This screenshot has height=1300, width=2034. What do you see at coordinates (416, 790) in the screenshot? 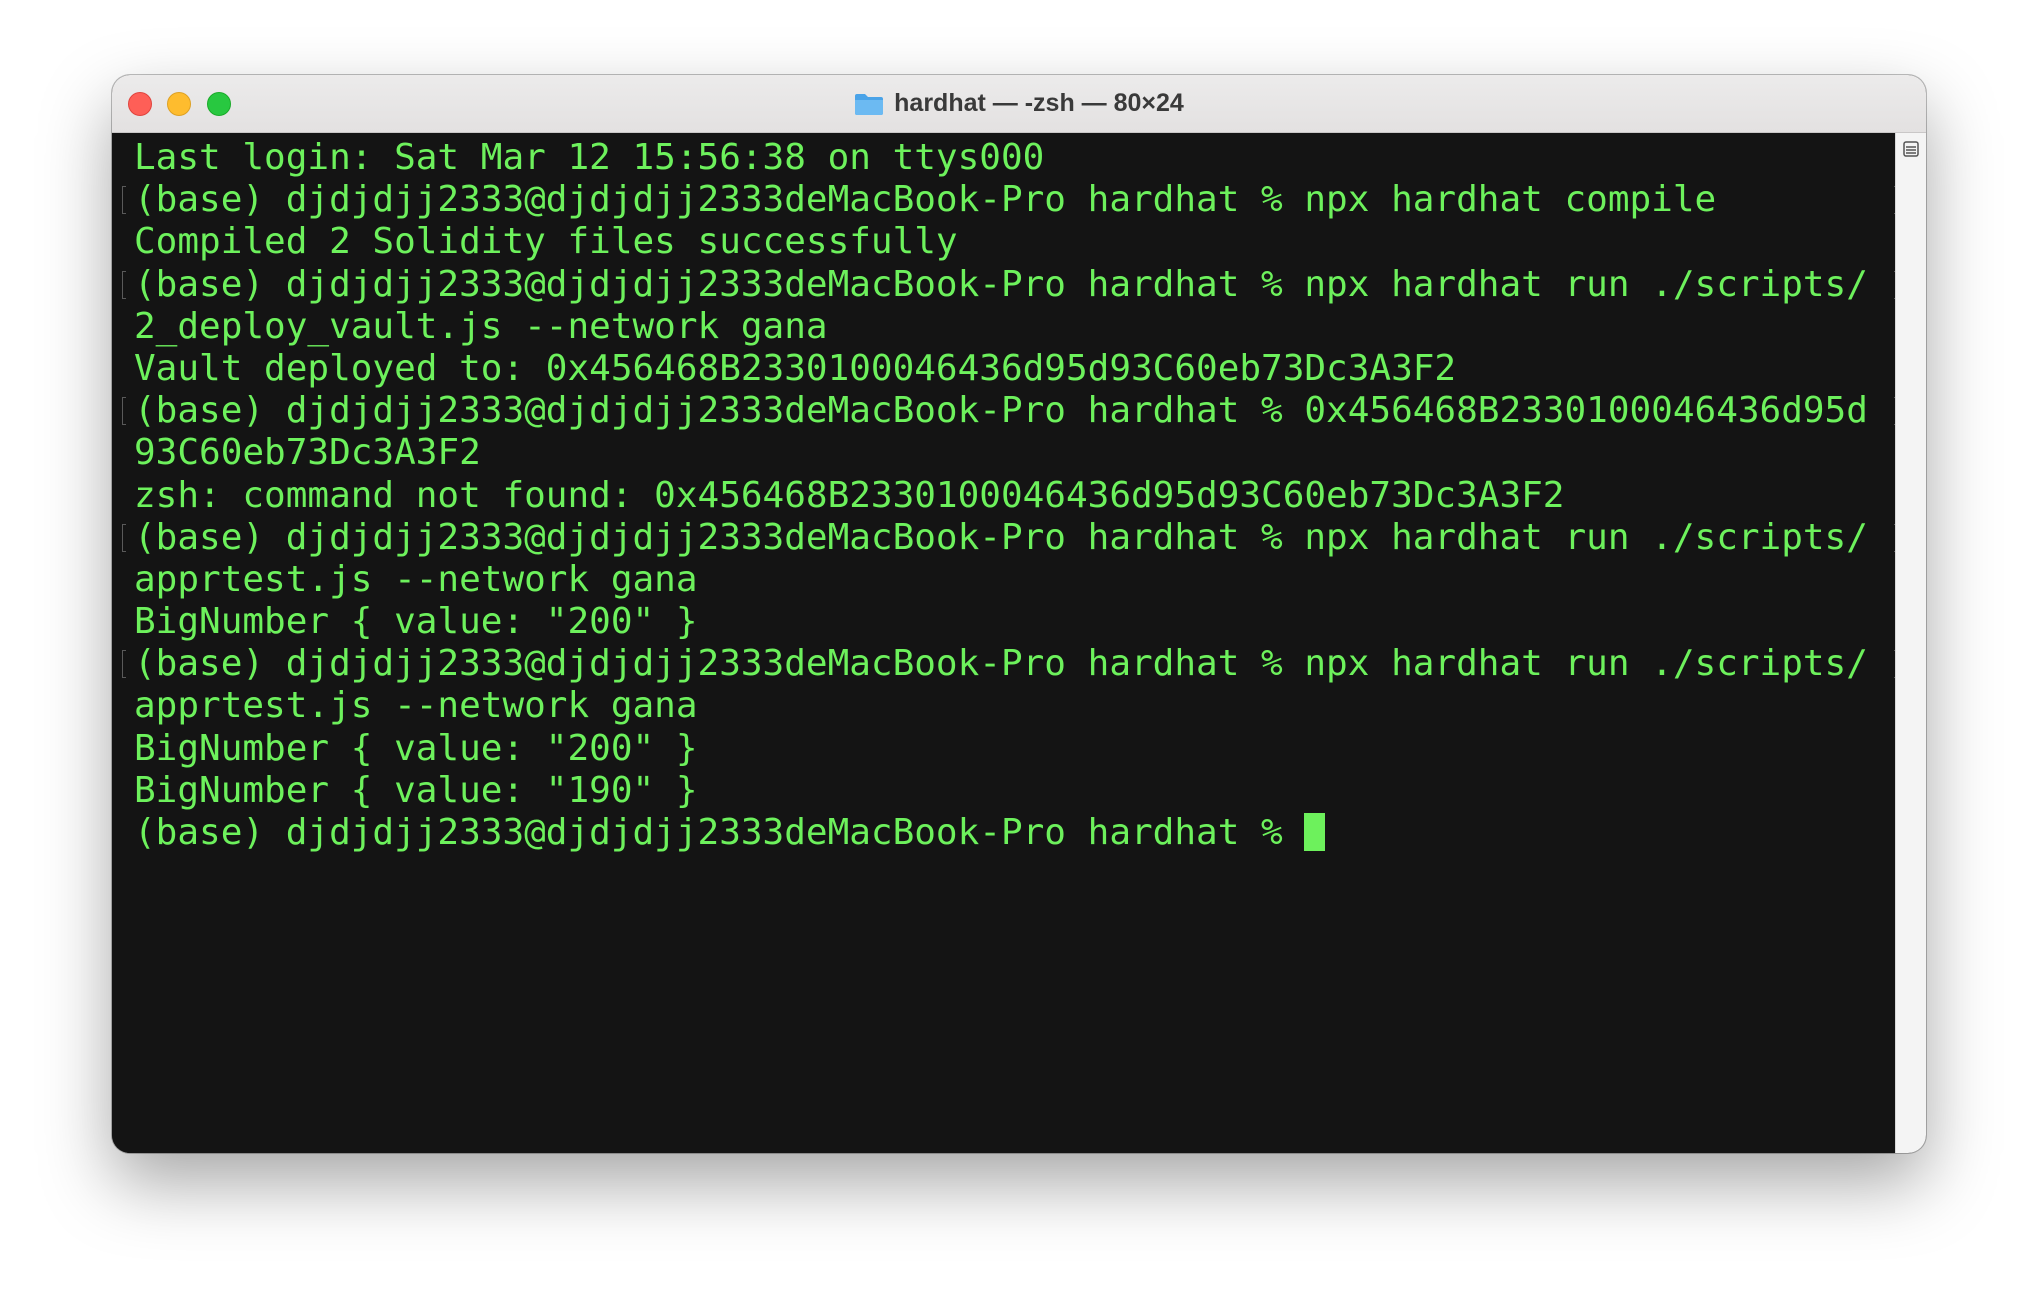
I see `terminal-line: BigNumber { value: "190" }` at bounding box center [416, 790].